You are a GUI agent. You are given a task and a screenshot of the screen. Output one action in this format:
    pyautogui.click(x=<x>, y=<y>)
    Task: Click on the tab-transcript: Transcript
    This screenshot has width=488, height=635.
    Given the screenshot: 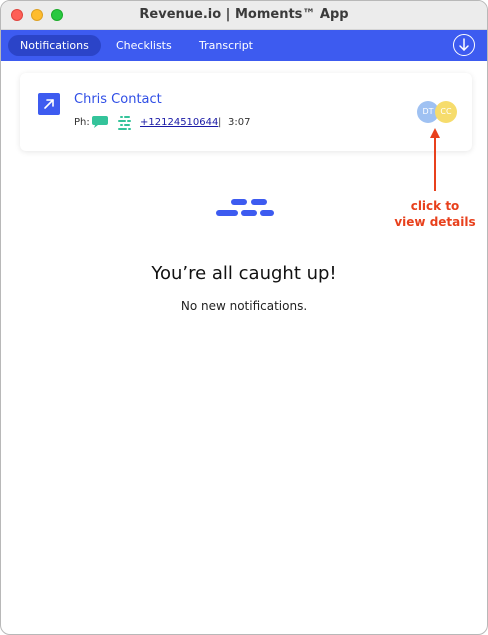 What is the action you would take?
    pyautogui.click(x=226, y=45)
    